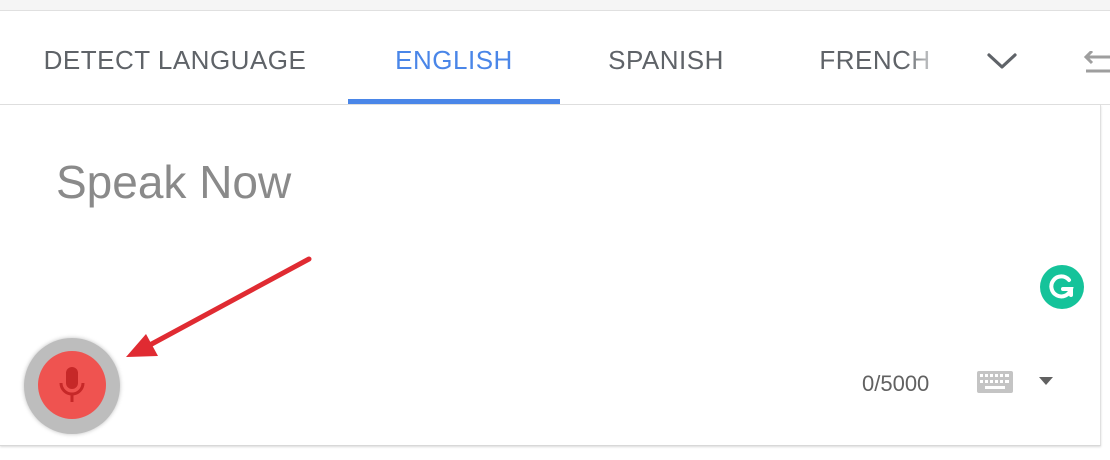  What do you see at coordinates (1002, 63) in the screenshot?
I see `chevron-down-icon` at bounding box center [1002, 63].